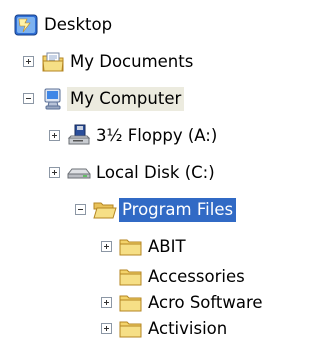  What do you see at coordinates (79, 173) in the screenshot?
I see `hard-disk-icon` at bounding box center [79, 173].